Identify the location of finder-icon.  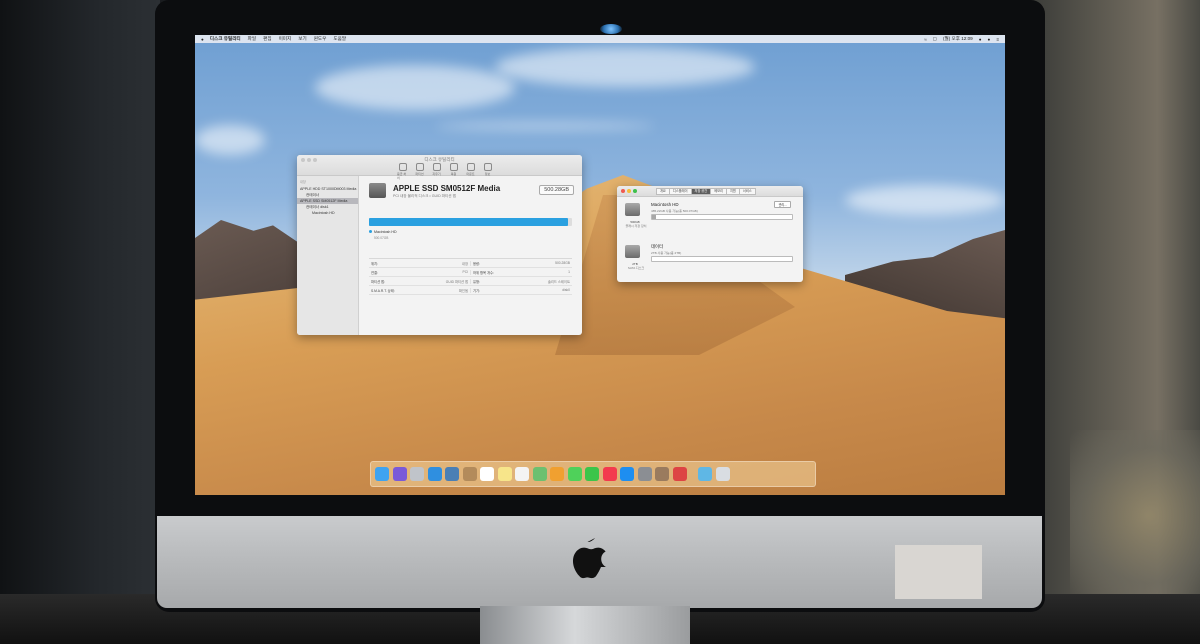
(382, 474).